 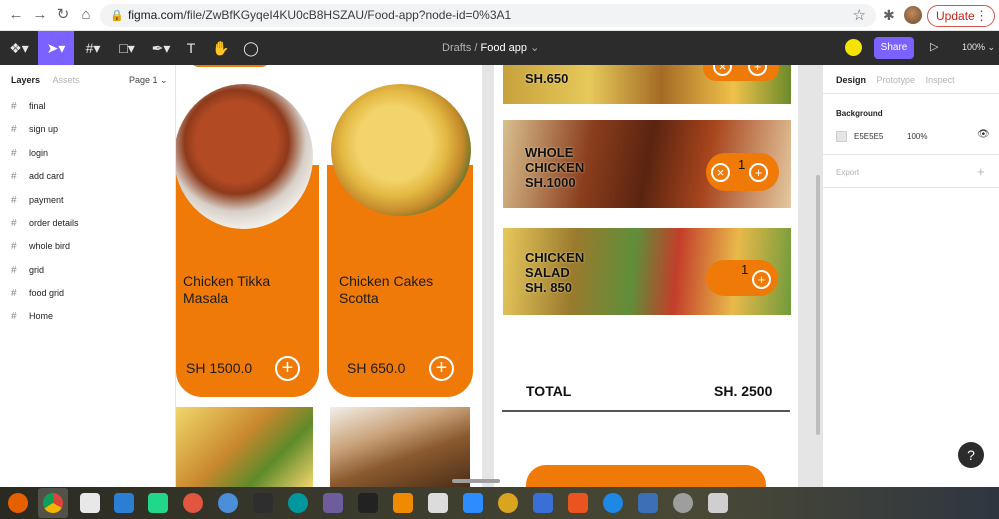 What do you see at coordinates (53, 503) in the screenshot?
I see `chrome-icon` at bounding box center [53, 503].